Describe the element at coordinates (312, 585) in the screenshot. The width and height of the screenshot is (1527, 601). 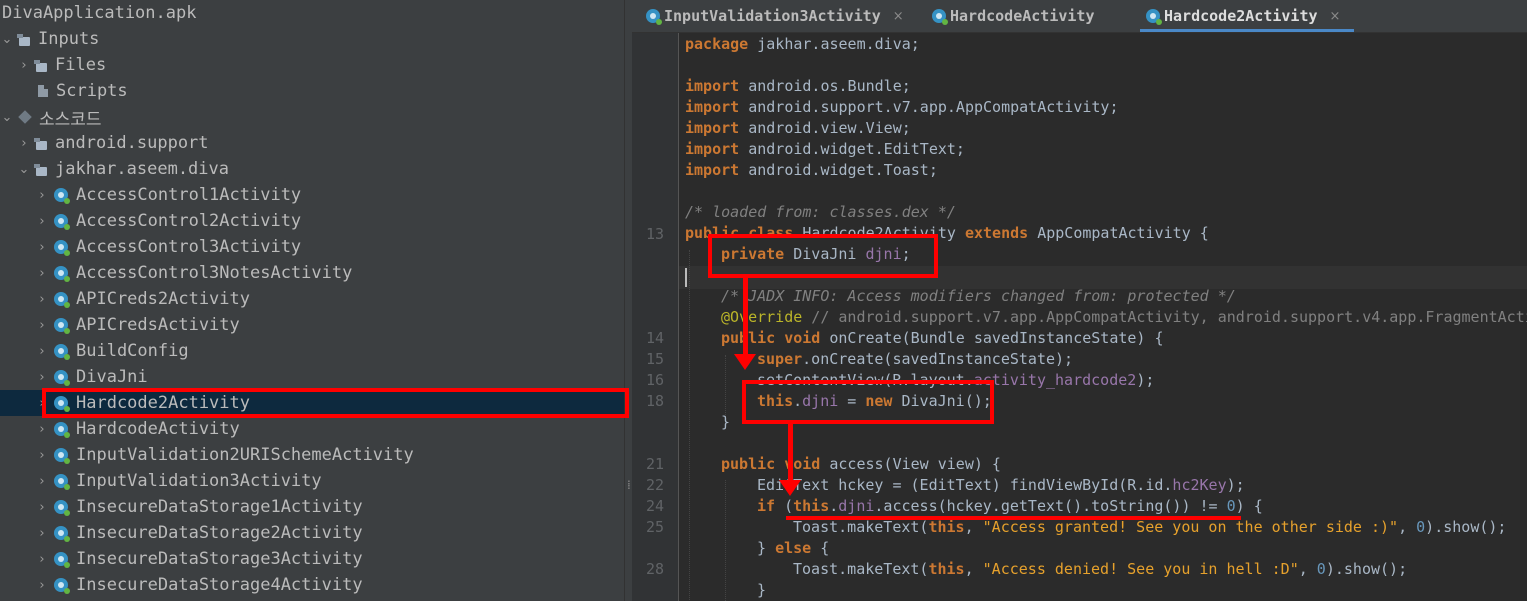
I see `tree-item-class: › InsecureDataStorage4Activity` at that location.